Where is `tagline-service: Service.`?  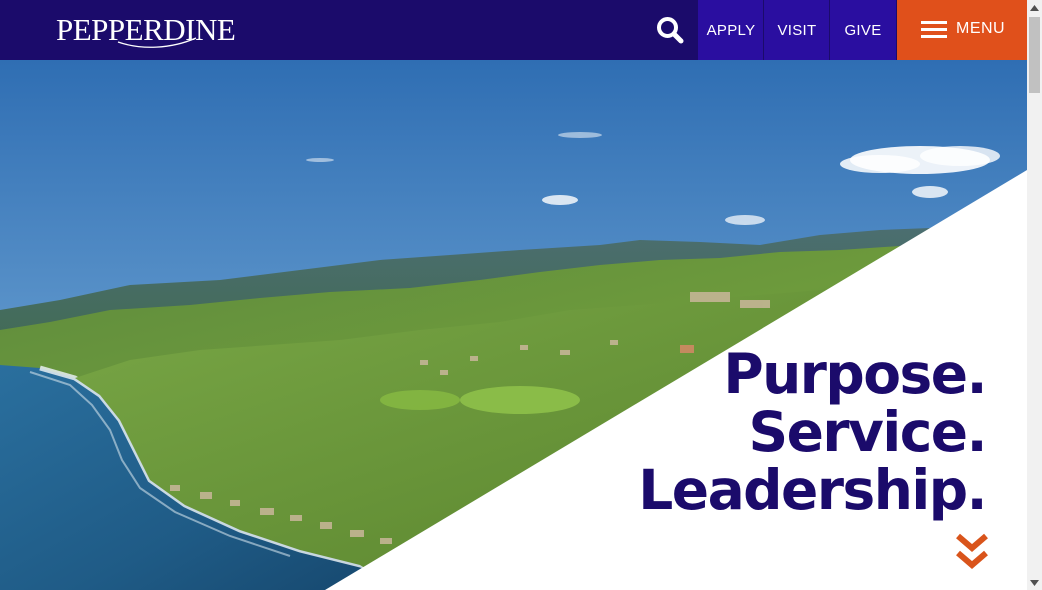 tagline-service: Service. is located at coordinates (867, 432).